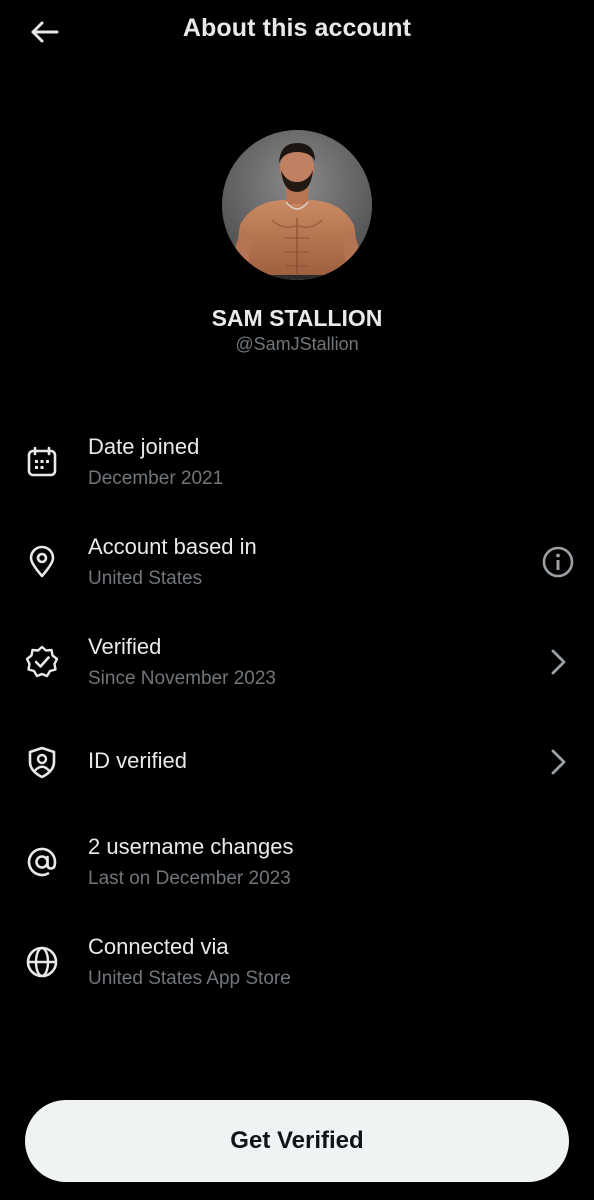 This screenshot has height=1200, width=594. I want to click on calendar-icon, so click(42, 462).